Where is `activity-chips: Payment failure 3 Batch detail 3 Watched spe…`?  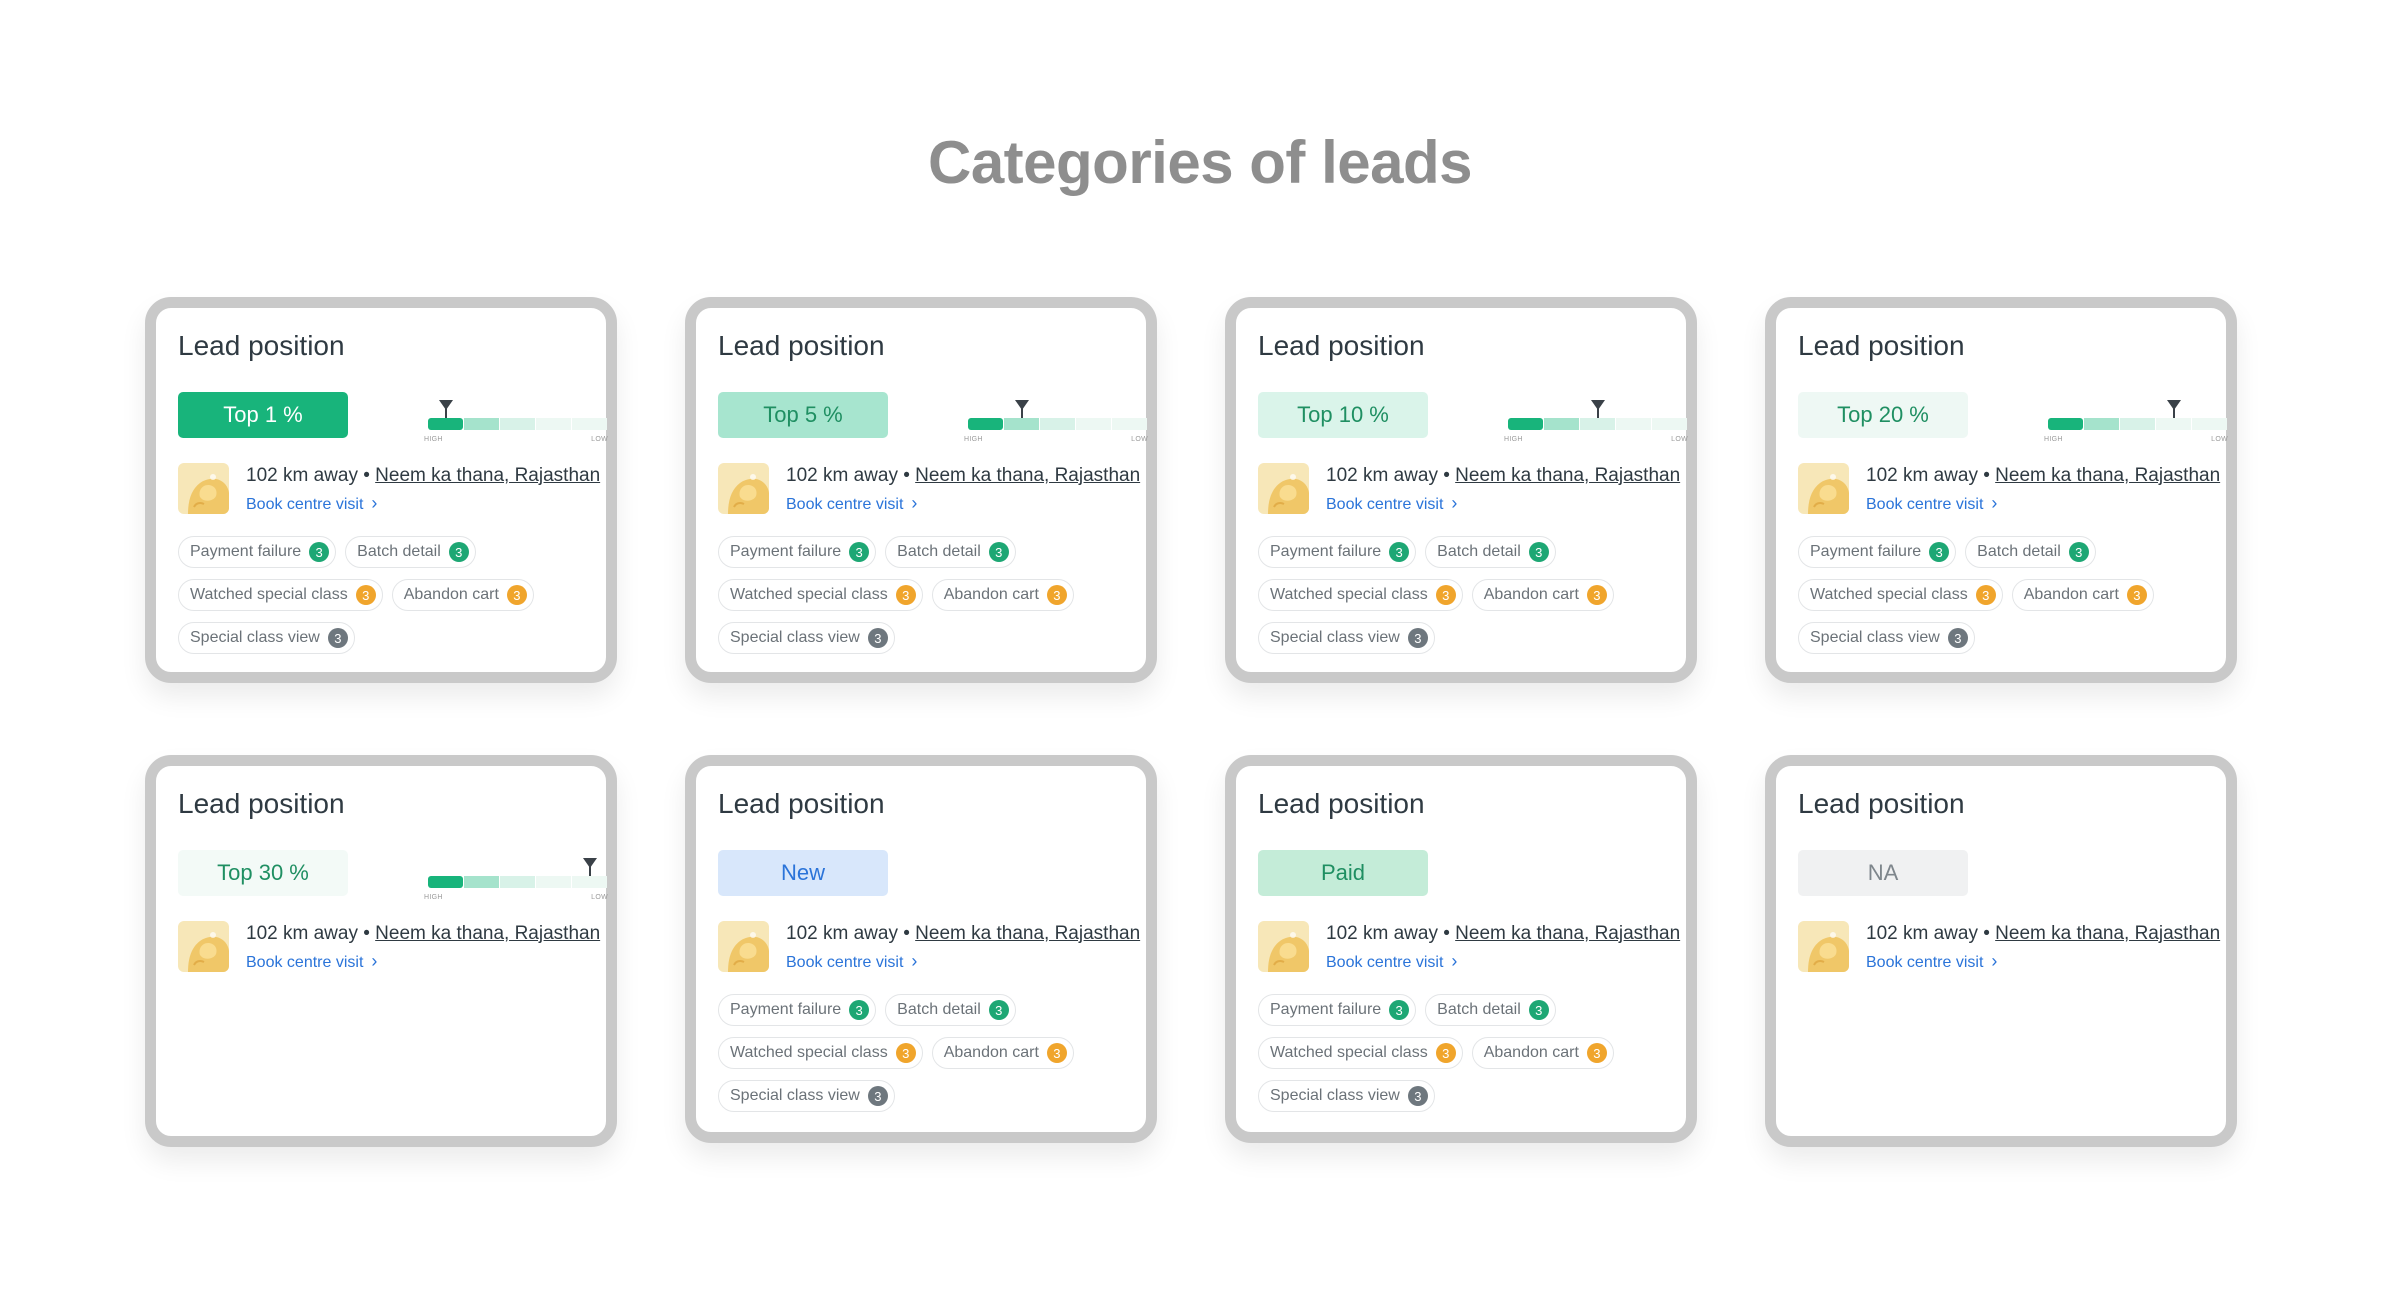 activity-chips: Payment failure 3 Batch detail 3 Watched spe… is located at coordinates (938, 600).